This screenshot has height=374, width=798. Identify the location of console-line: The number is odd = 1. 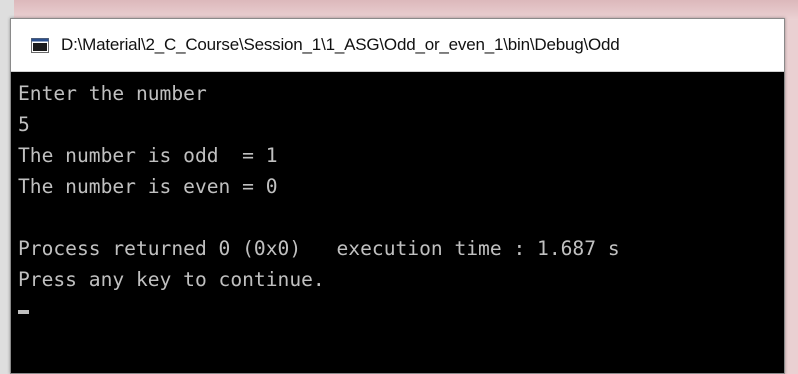
(148, 155).